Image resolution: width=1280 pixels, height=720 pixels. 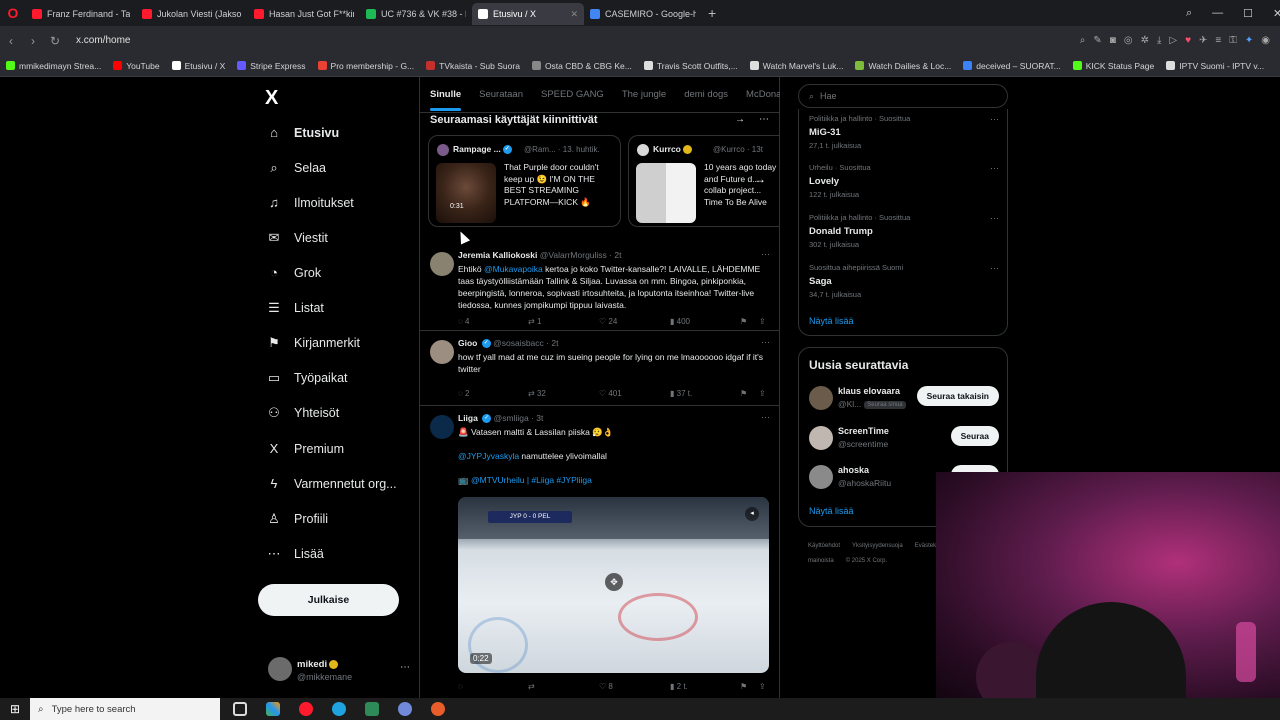 What do you see at coordinates (297, 238) in the screenshot?
I see `sidebar-item-viestit: ✉ Viestit` at bounding box center [297, 238].